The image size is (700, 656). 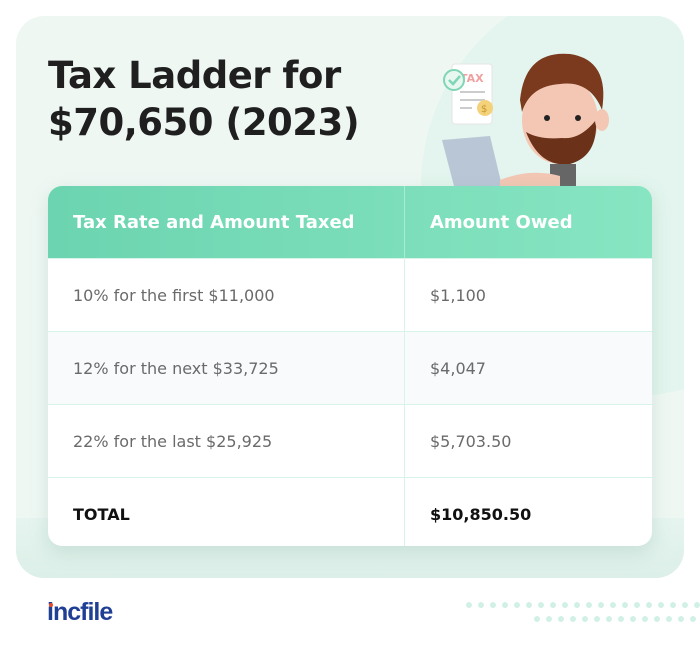 I want to click on logo-text: incfile, so click(x=80, y=612).